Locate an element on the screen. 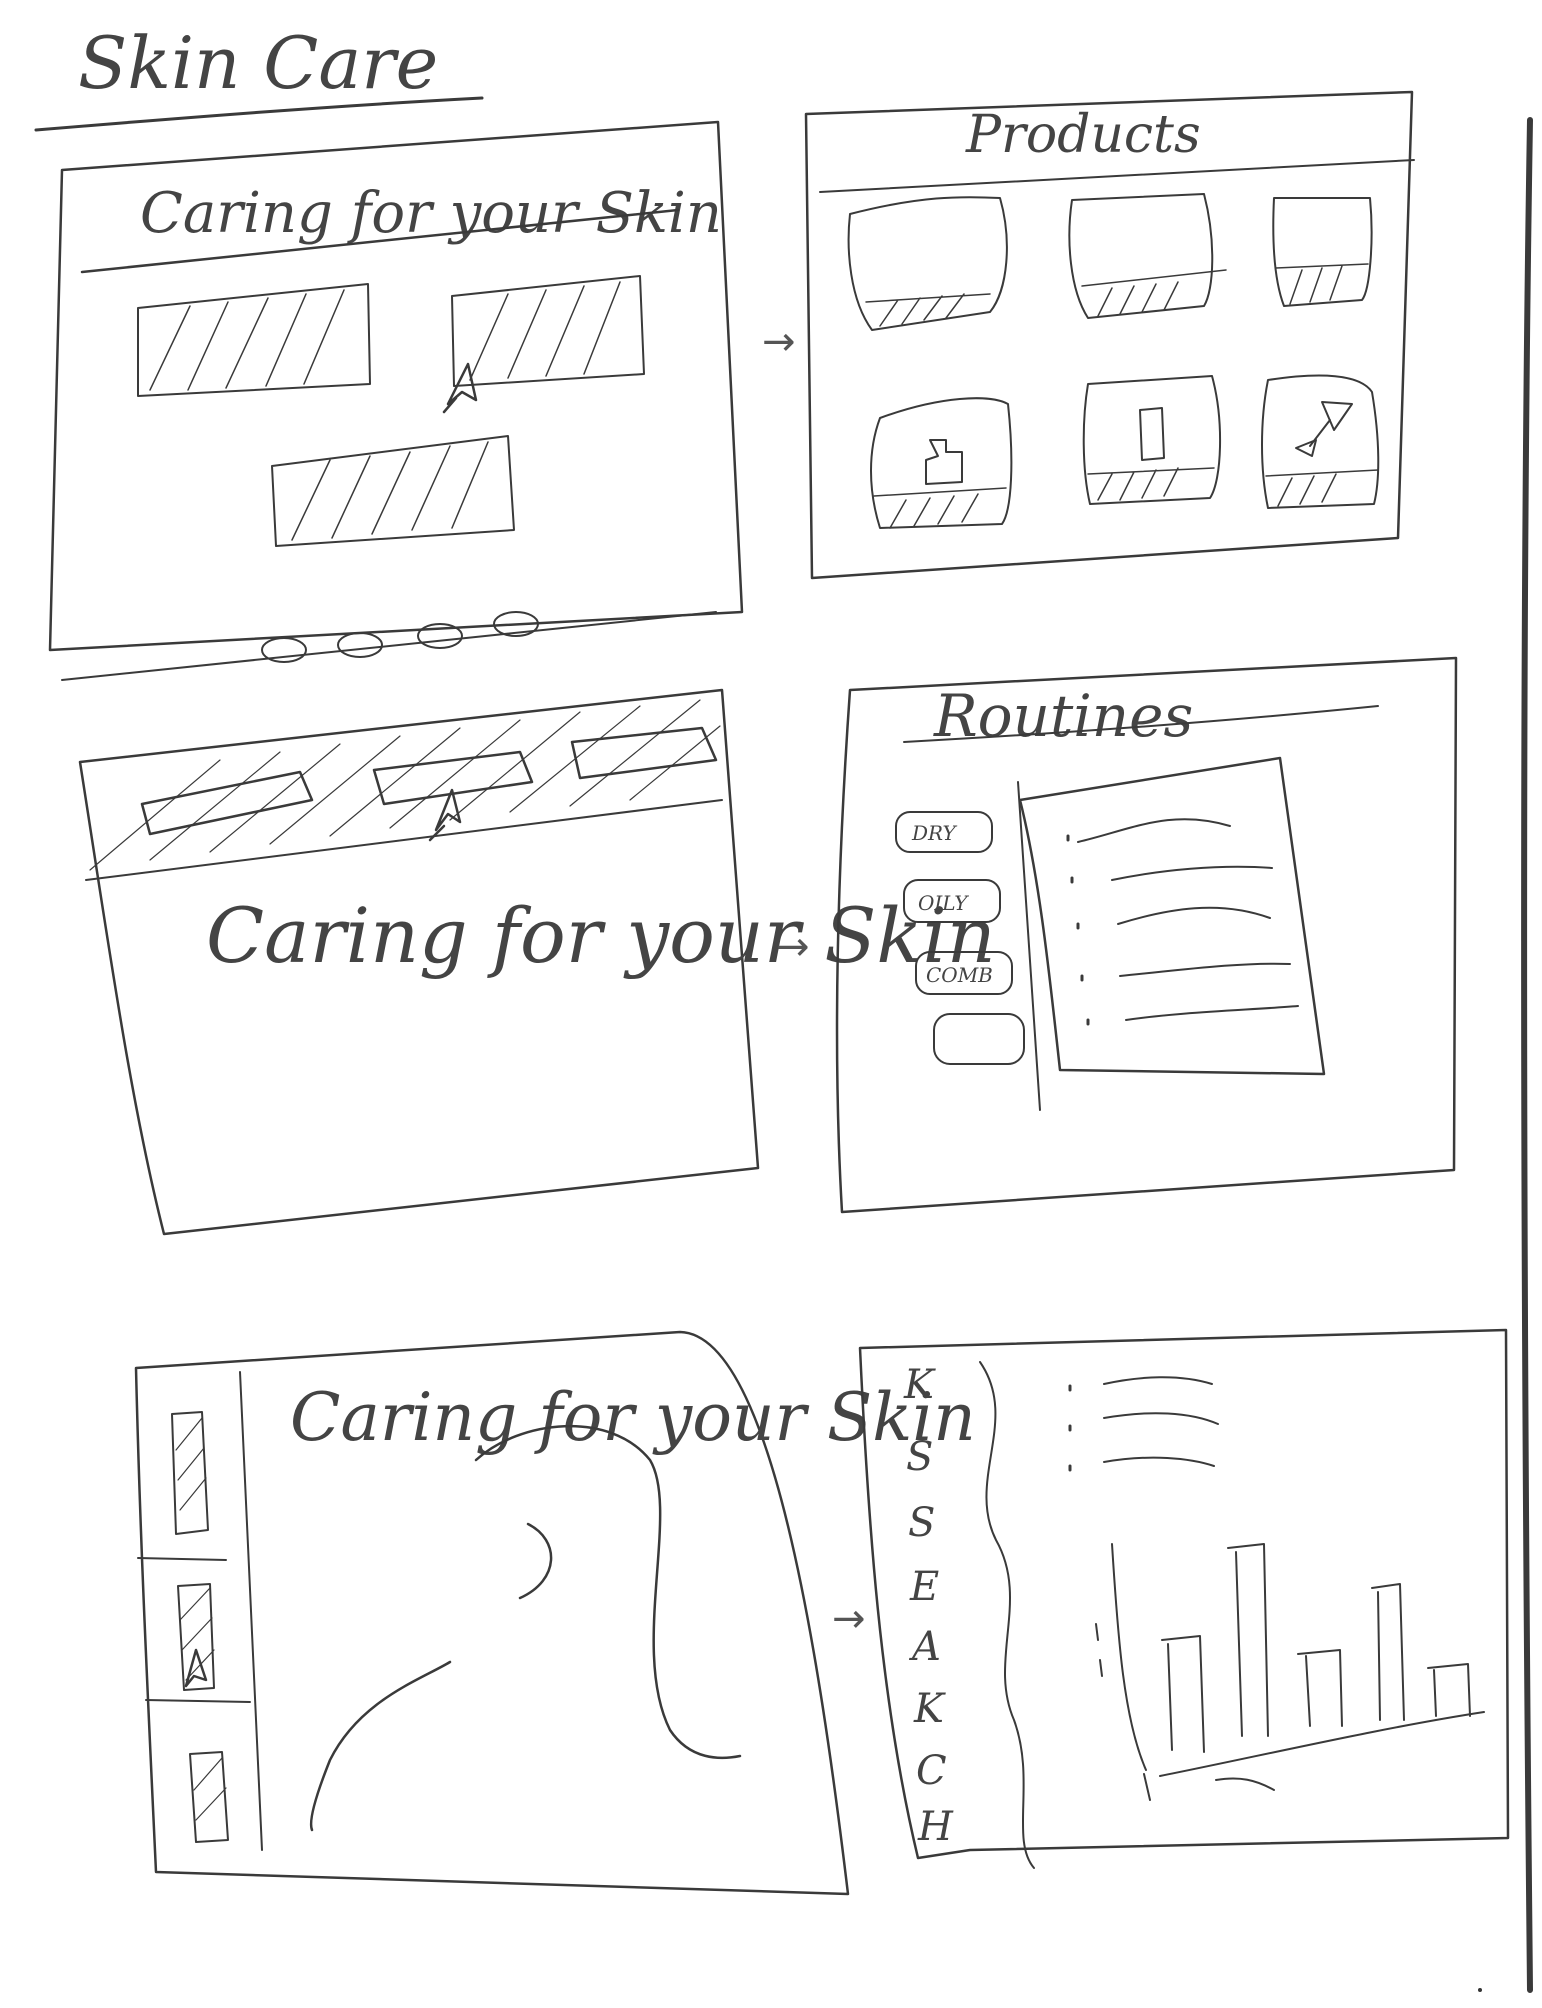 Image resolution: width=1542 pixels, height=2008 pixels. routine-bullets is located at coordinates (1078, 930).